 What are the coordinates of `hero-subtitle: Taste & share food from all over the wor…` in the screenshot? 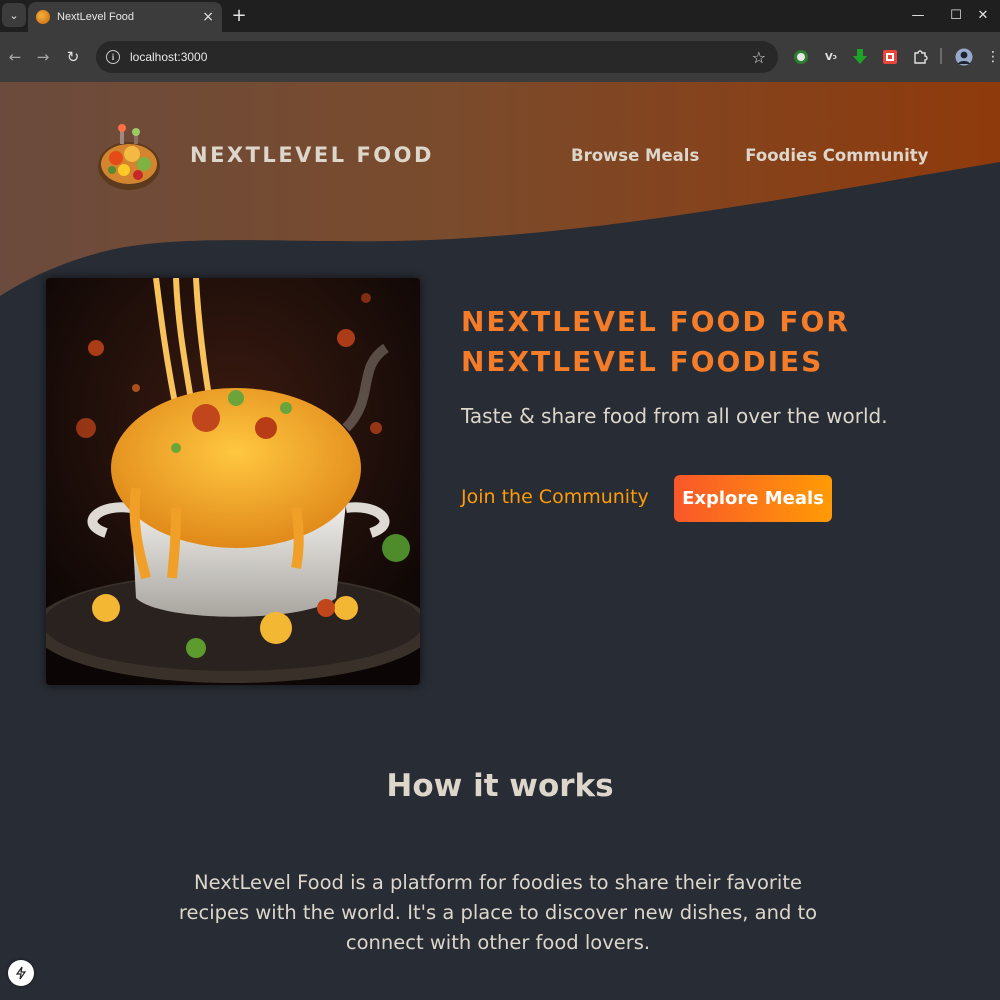 It's located at (674, 416).